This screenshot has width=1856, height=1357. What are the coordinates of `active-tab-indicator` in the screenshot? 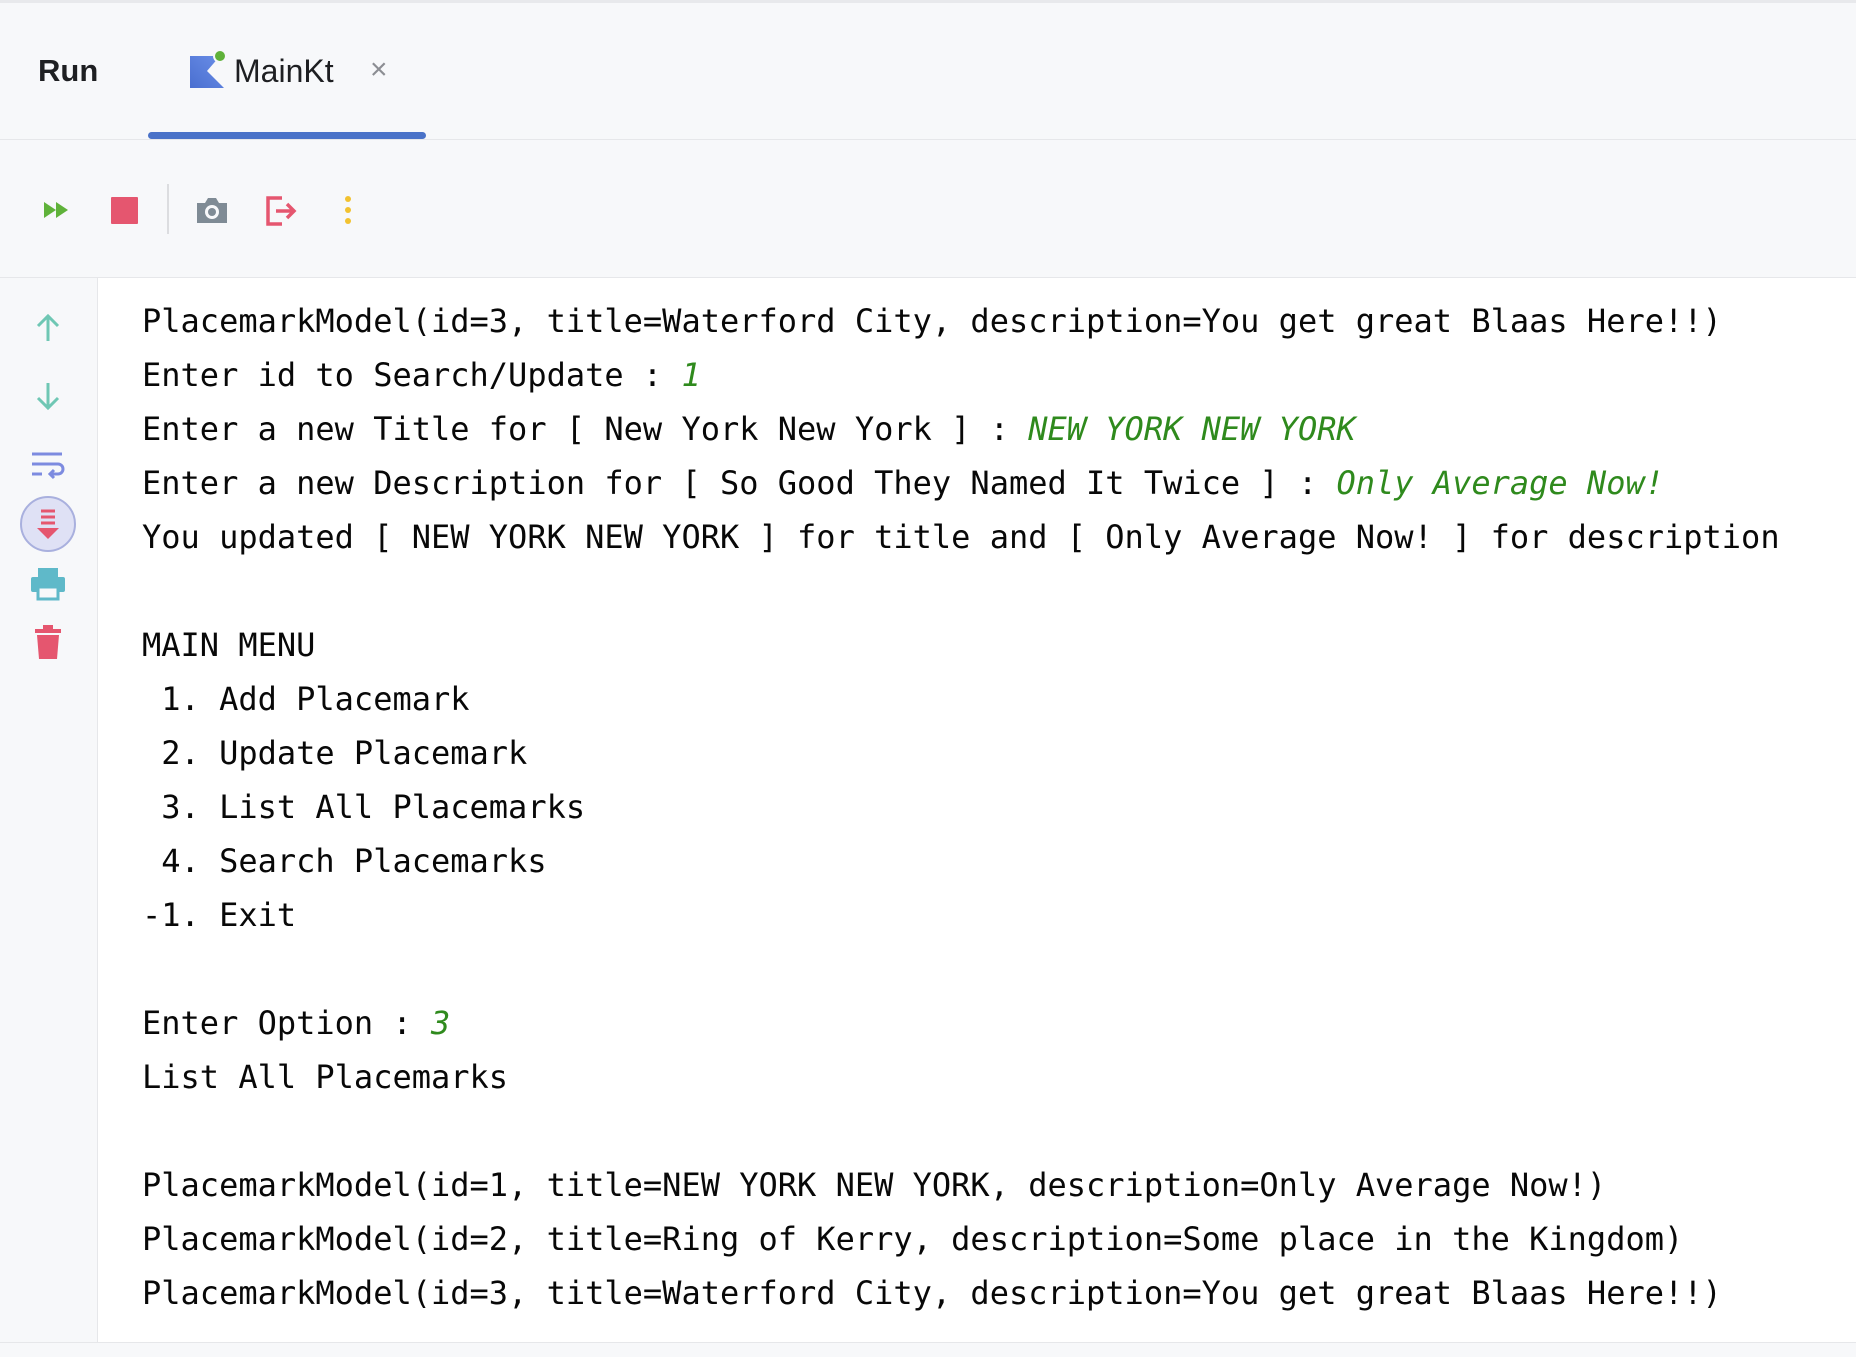 It's located at (287, 135).